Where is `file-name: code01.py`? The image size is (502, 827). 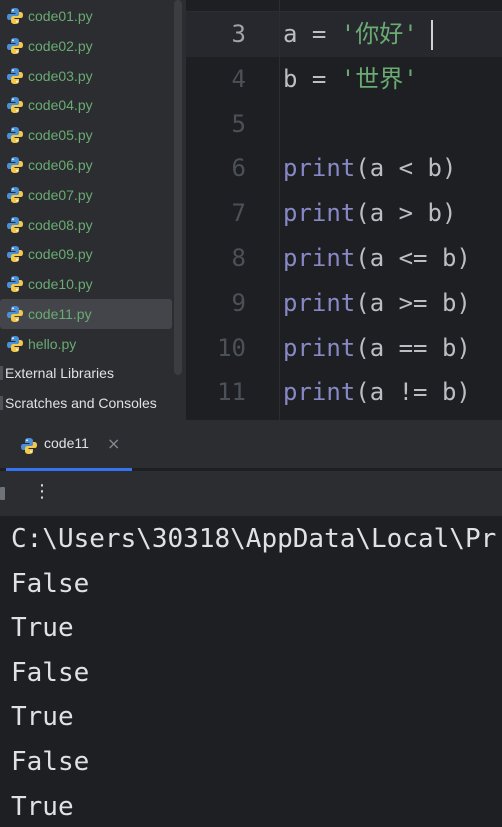
file-name: code01.py is located at coordinates (60, 16).